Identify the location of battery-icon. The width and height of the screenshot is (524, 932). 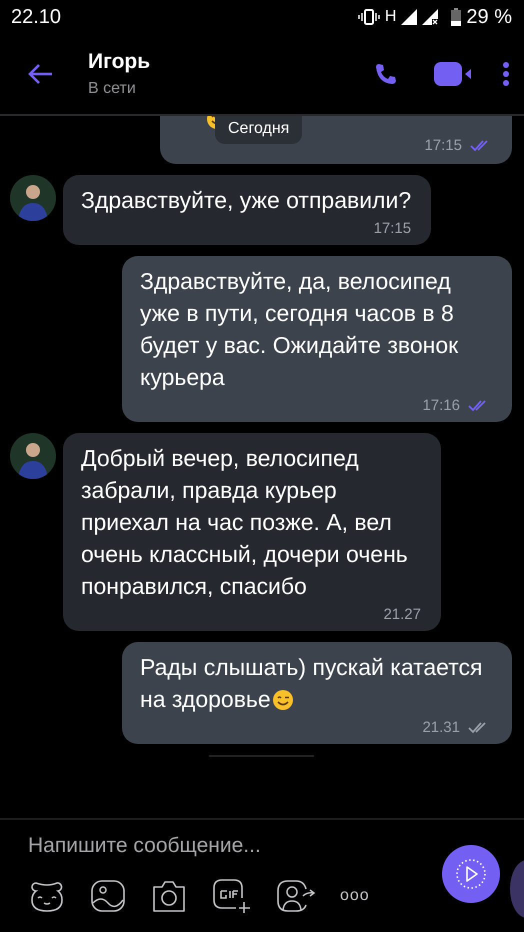
(456, 17).